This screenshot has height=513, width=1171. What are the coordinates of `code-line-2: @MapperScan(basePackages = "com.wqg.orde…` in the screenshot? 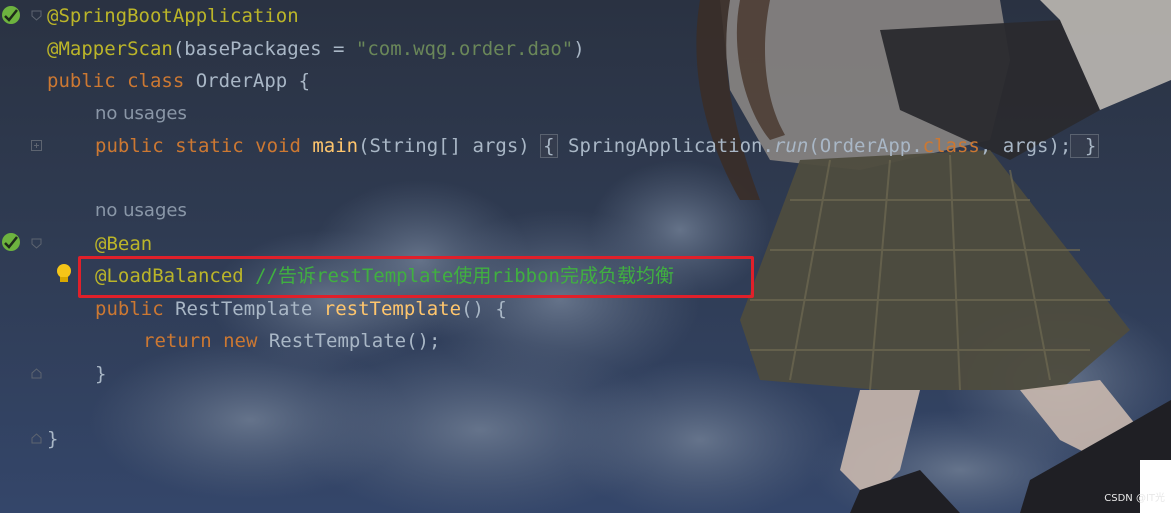 It's located at (316, 49).